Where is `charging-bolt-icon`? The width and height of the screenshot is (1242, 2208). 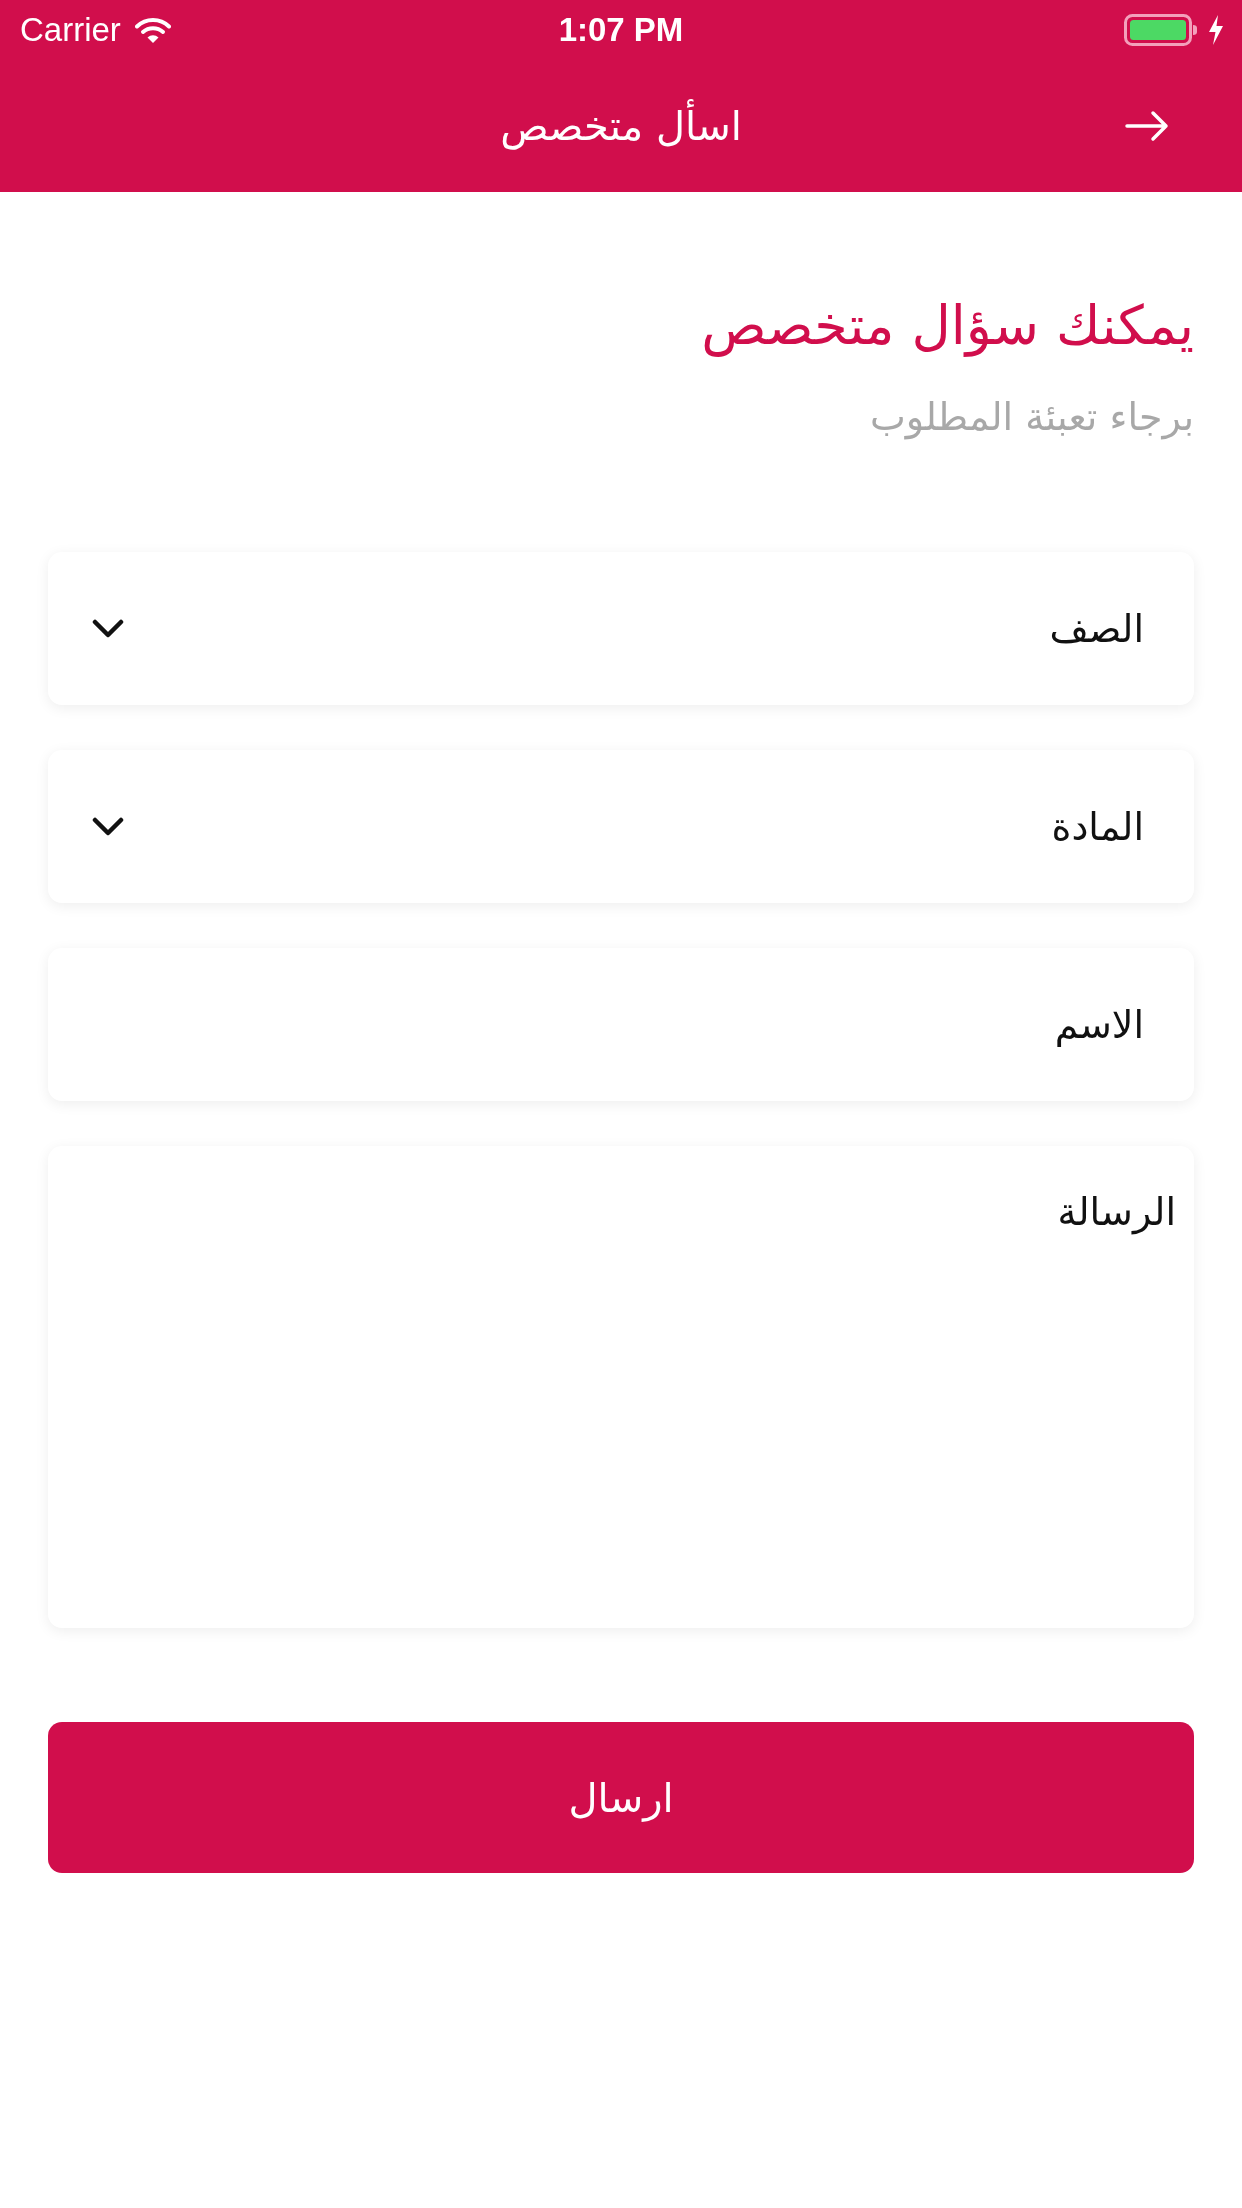 charging-bolt-icon is located at coordinates (1216, 30).